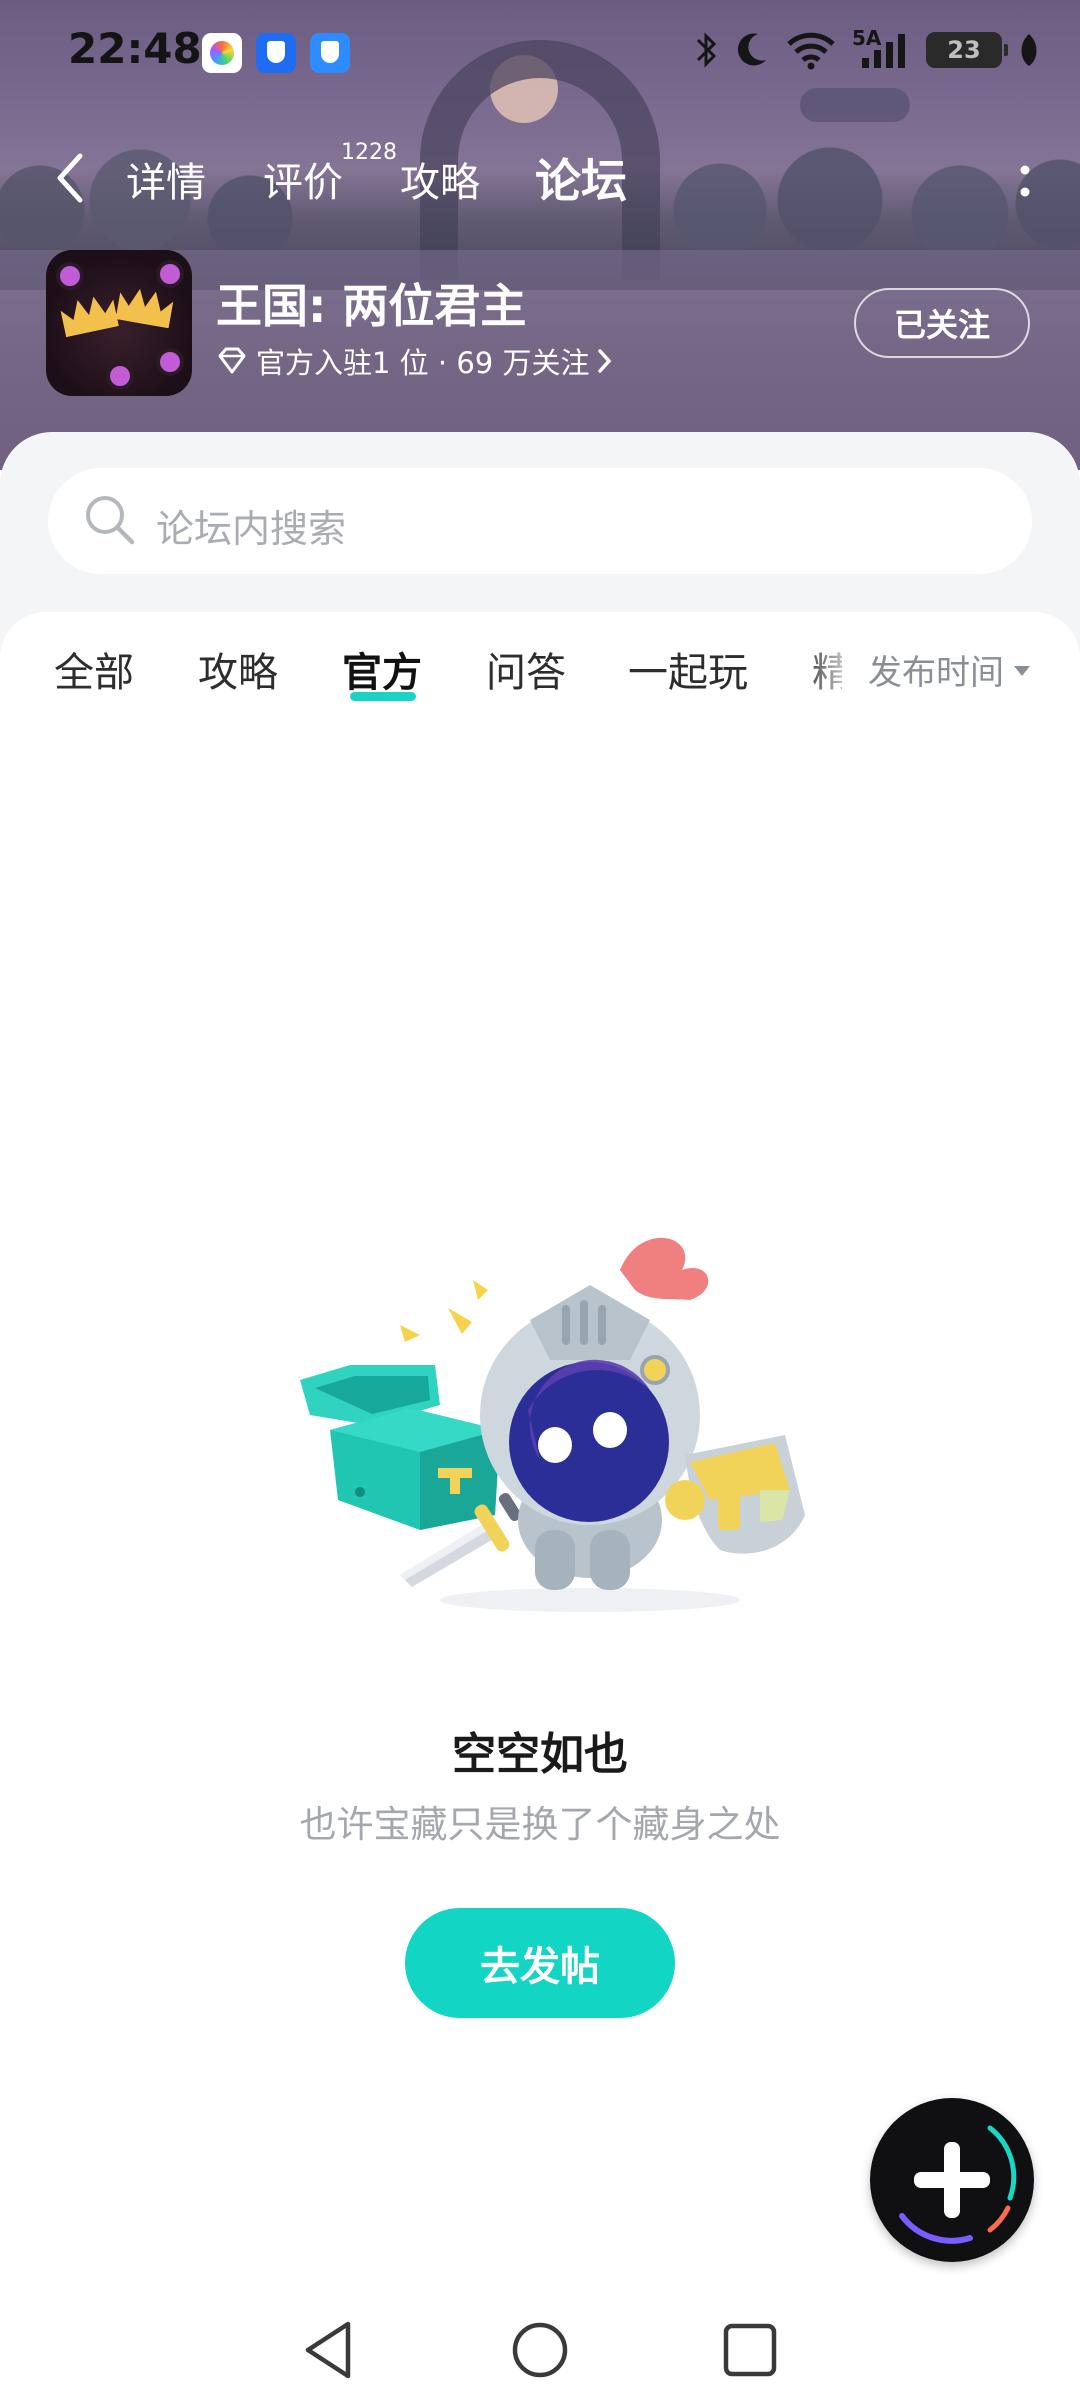 The height and width of the screenshot is (2403, 1080). What do you see at coordinates (70, 178) in the screenshot?
I see `back-icon` at bounding box center [70, 178].